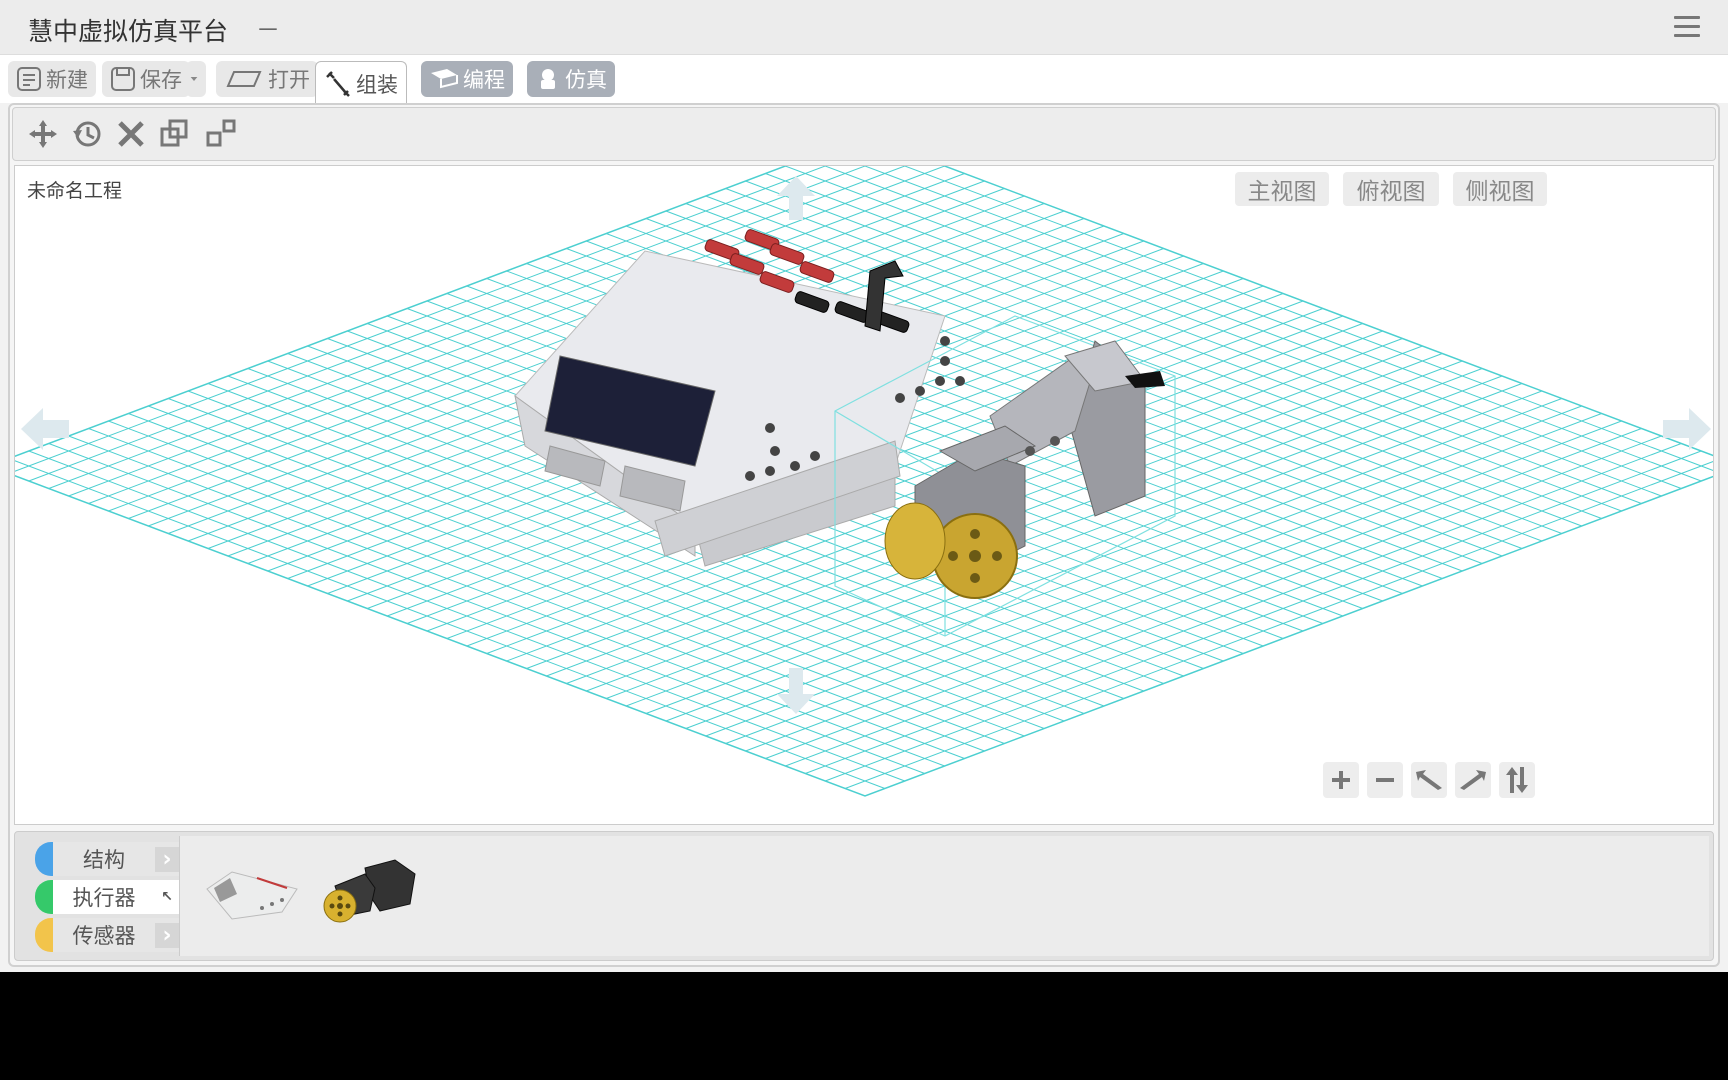 This screenshot has height=1080, width=1728. Describe the element at coordinates (796, 198) in the screenshot. I see `arrow-up-icon` at that location.